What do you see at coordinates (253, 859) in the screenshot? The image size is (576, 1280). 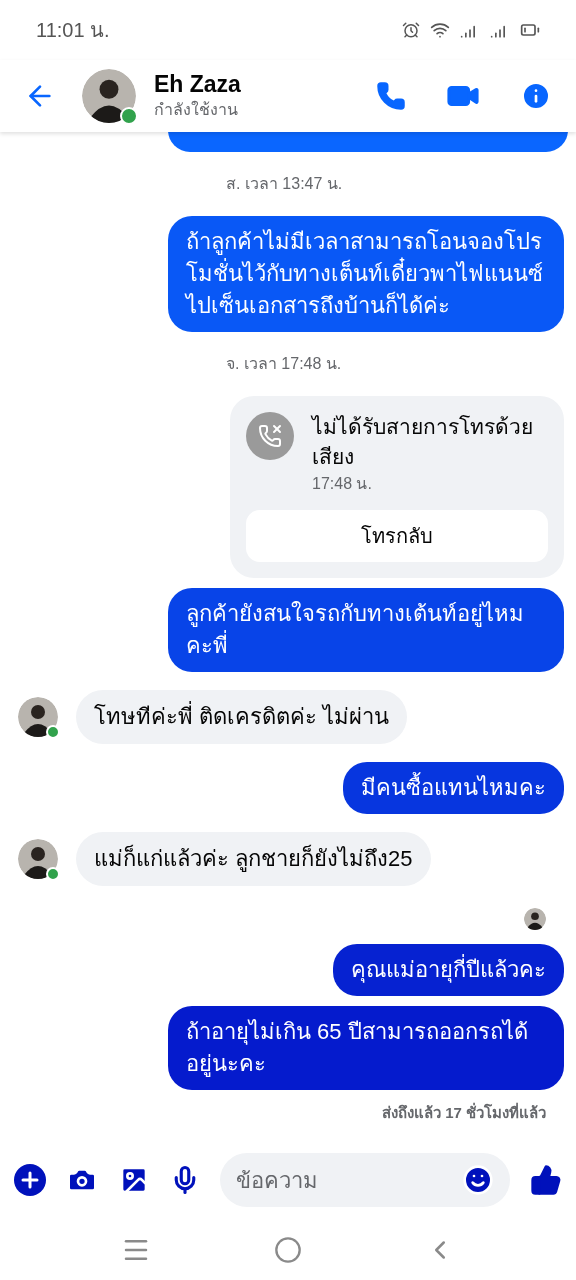 I see `message-bubble: แม่ก็แก่แล้วค่ะ ลูกชายก็ยังไม่ถึง25` at bounding box center [253, 859].